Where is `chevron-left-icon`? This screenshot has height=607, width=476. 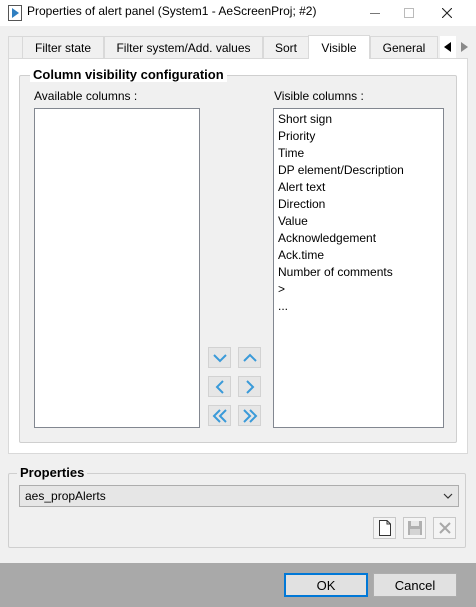 chevron-left-icon is located at coordinates (219, 386).